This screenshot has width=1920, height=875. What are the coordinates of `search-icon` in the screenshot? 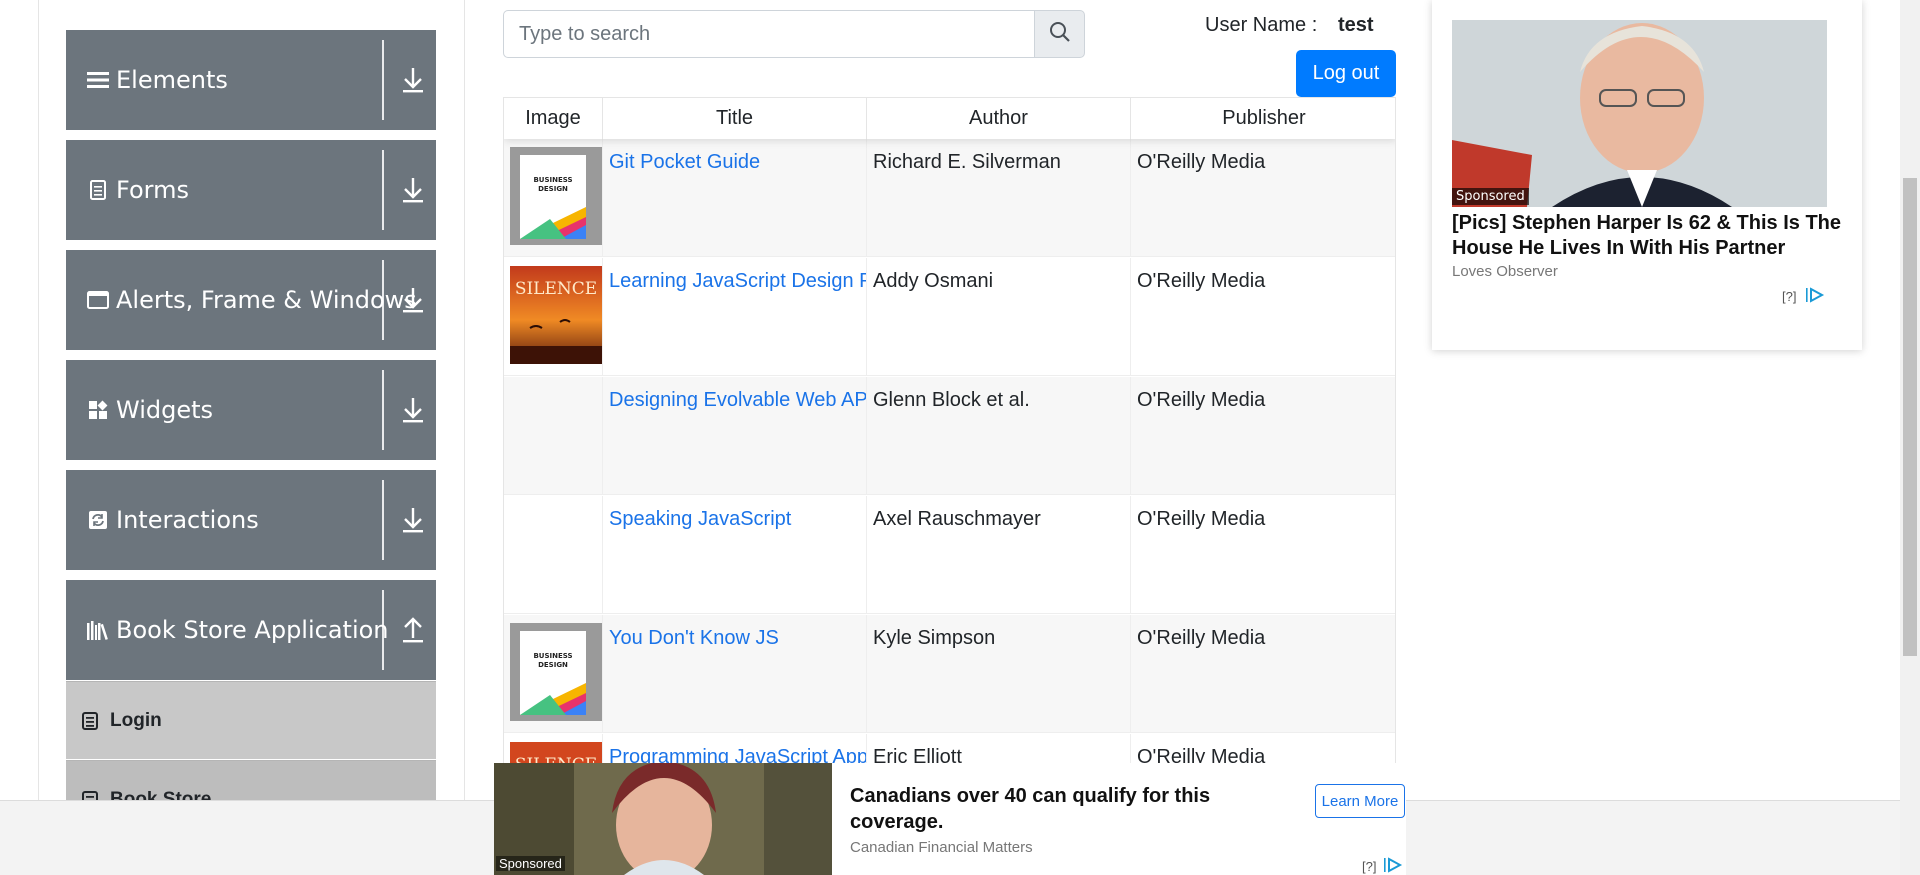 It's located at (1060, 34).